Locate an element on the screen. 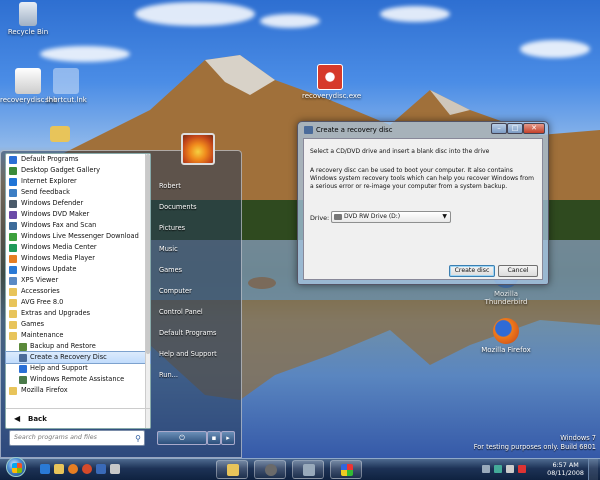 The width and height of the screenshot is (600, 480). program-item: Windows Fax and Scan is located at coordinates (78, 225).